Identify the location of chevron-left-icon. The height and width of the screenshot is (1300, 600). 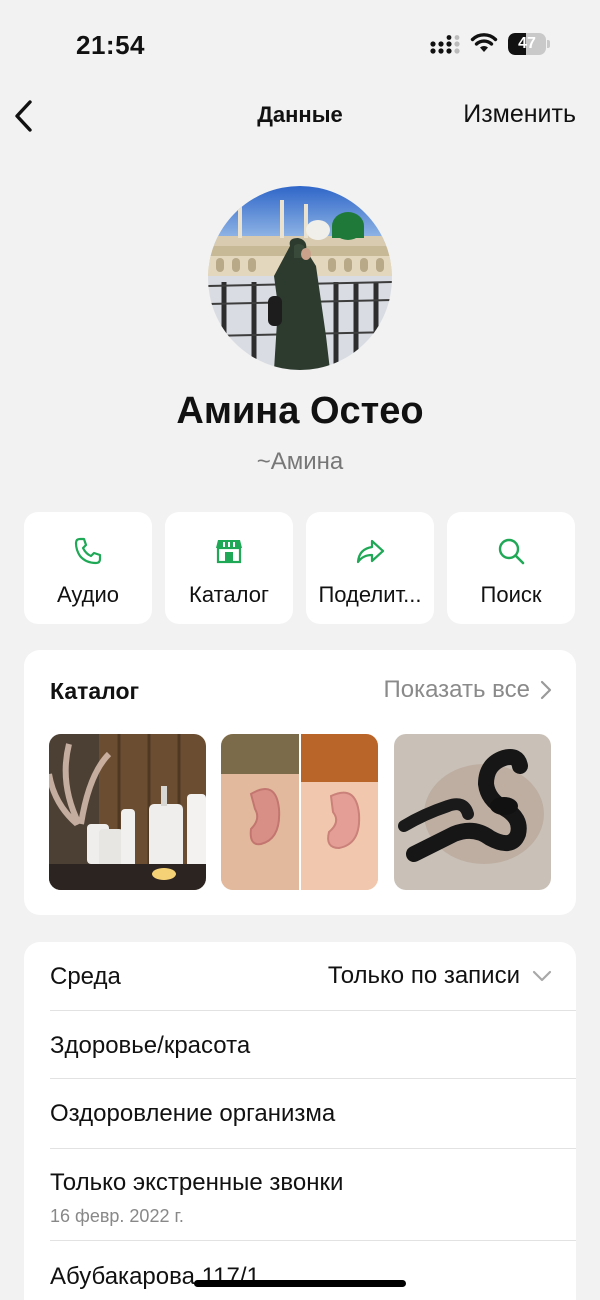
(23, 116).